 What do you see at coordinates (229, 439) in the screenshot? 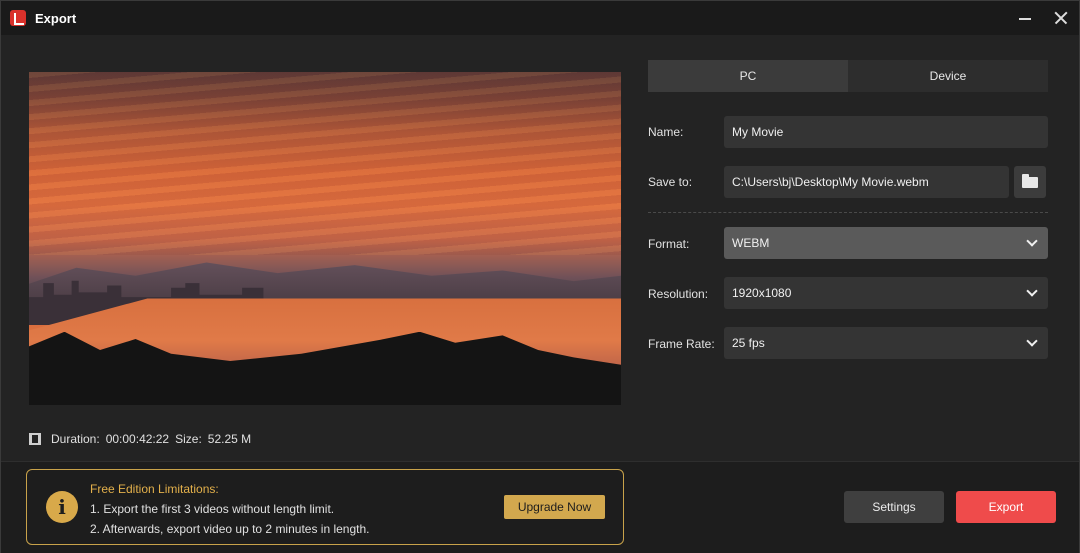
I see `size-value: 52.25 M` at bounding box center [229, 439].